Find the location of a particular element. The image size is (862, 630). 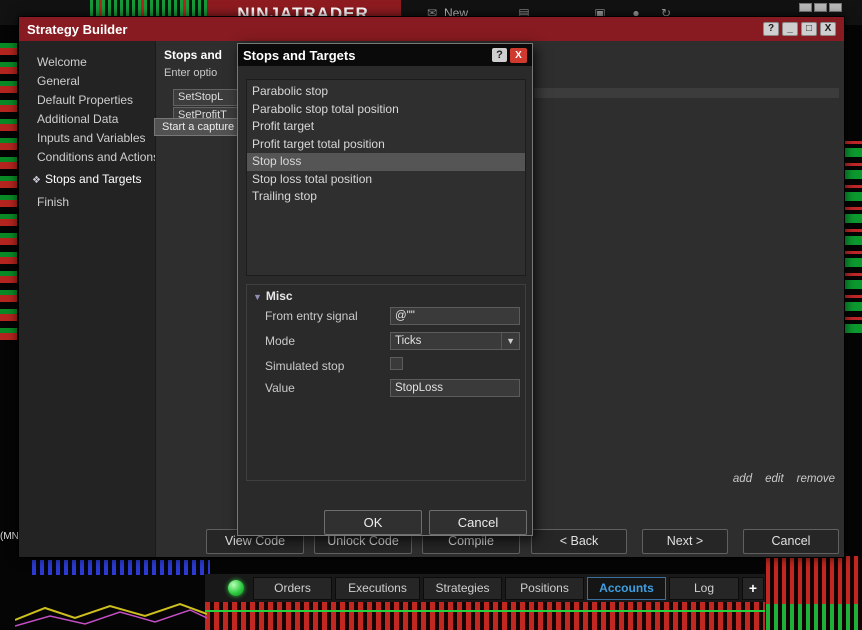

list-item: Parabolic stop is located at coordinates (386, 92).